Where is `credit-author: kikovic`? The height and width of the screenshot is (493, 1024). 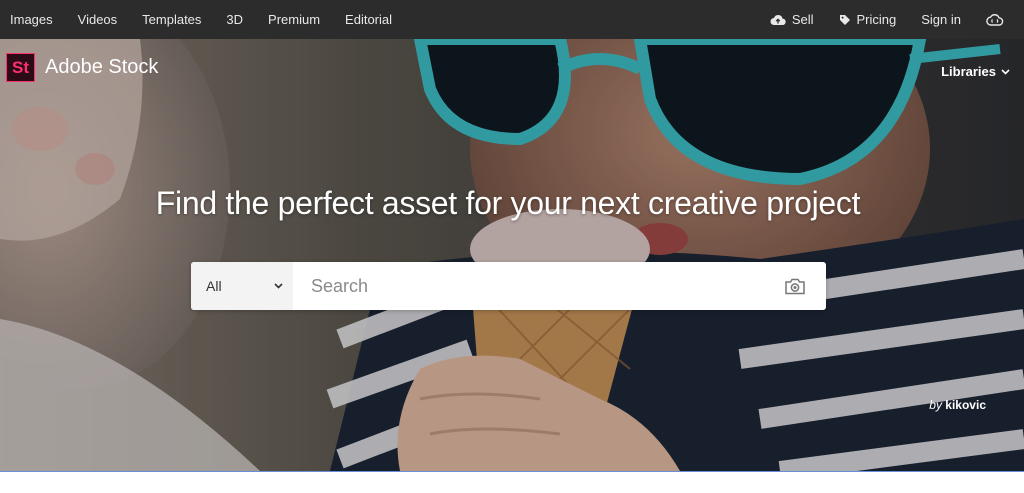 credit-author: kikovic is located at coordinates (965, 405).